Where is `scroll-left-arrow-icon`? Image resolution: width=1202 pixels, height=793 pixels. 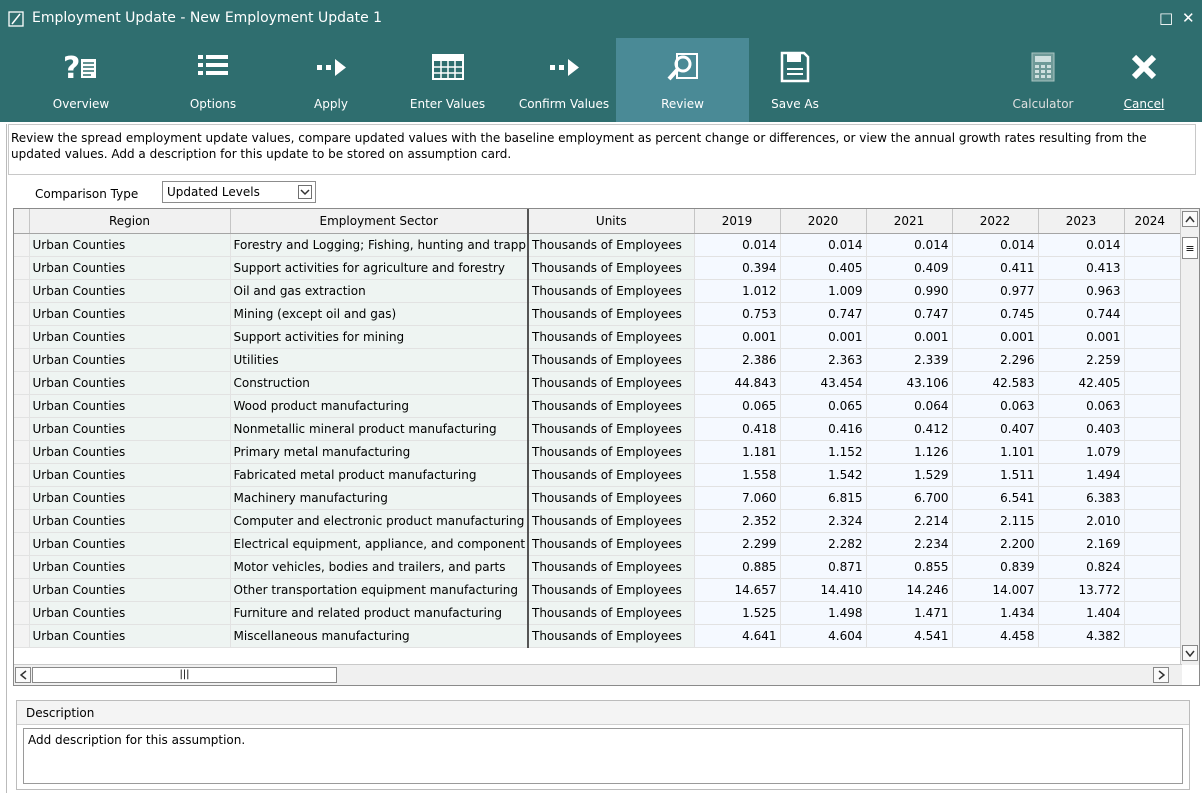 scroll-left-arrow-icon is located at coordinates (23, 675).